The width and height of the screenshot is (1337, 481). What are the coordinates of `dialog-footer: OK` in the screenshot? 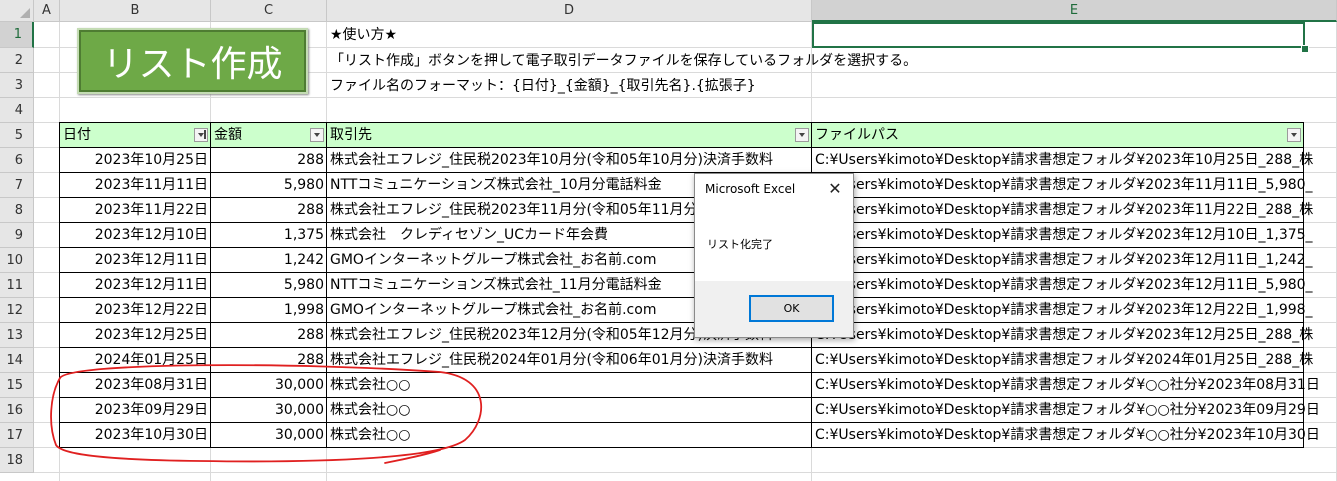 It's located at (774, 309).